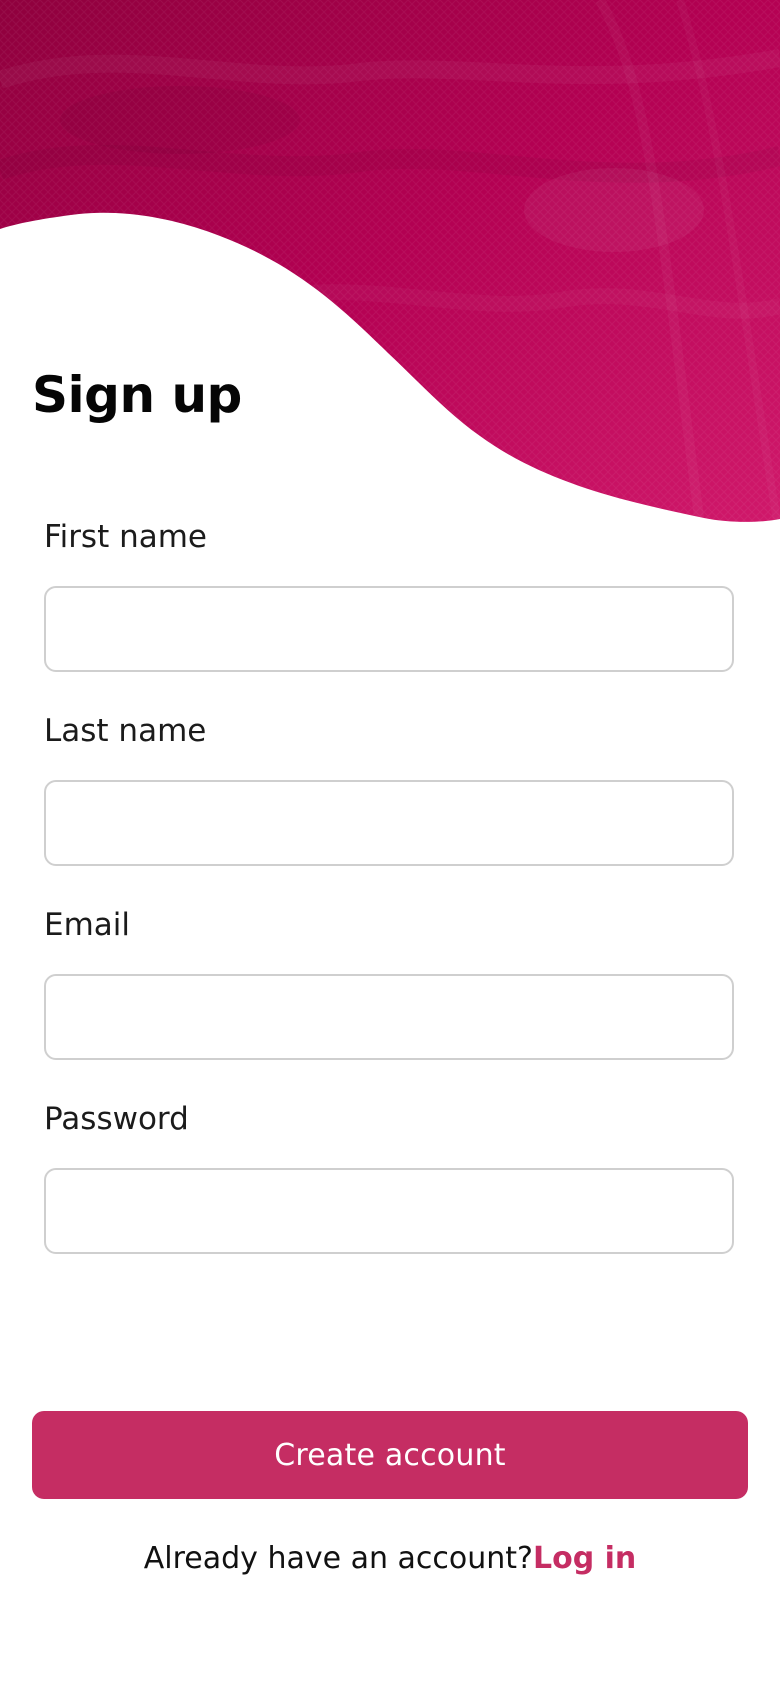 Image resolution: width=780 pixels, height=1688 pixels. What do you see at coordinates (87, 925) in the screenshot?
I see `email-label: Email` at bounding box center [87, 925].